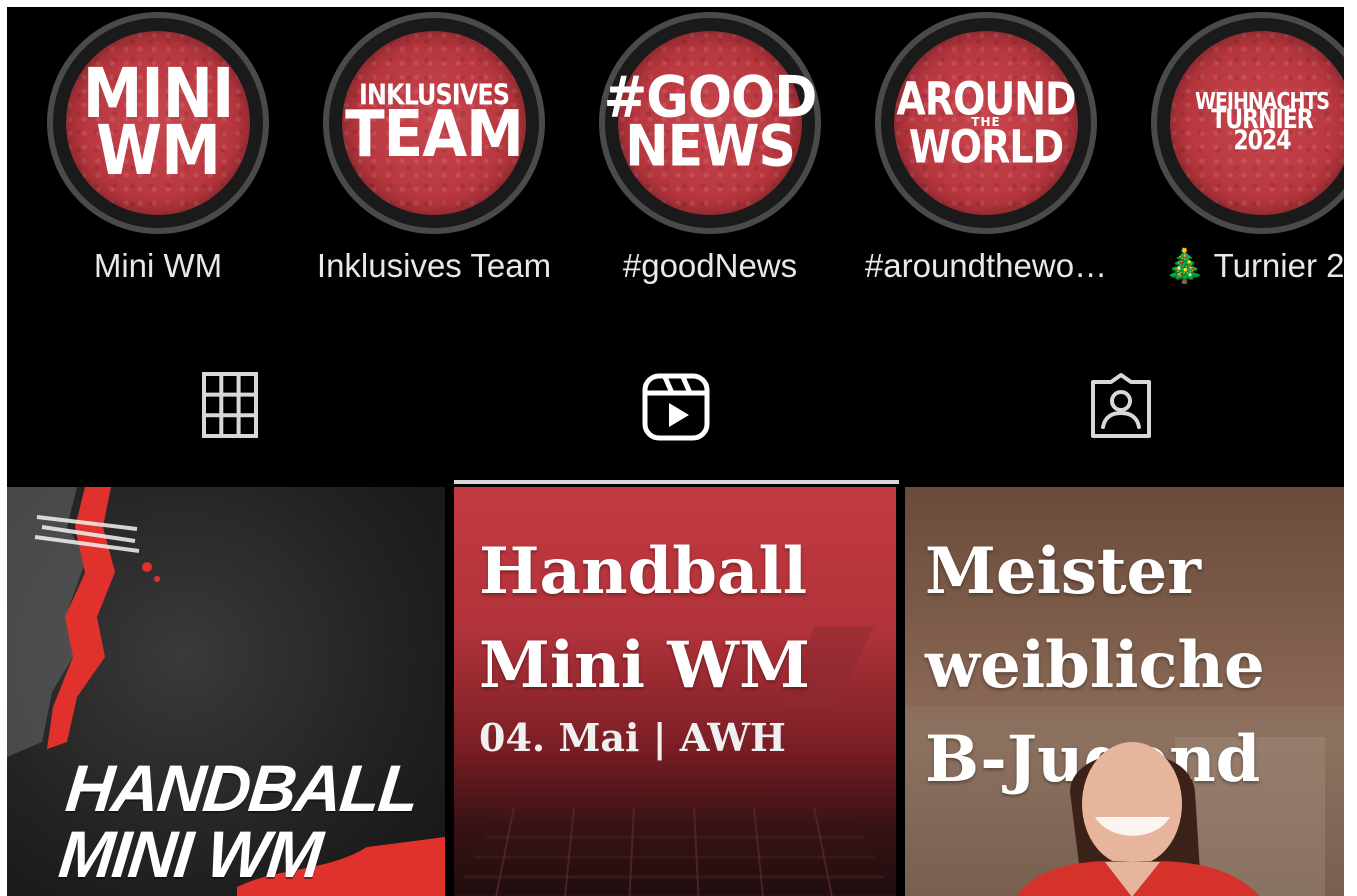  I want to click on highlight-cover: AROUND THE WORLD, so click(986, 123).